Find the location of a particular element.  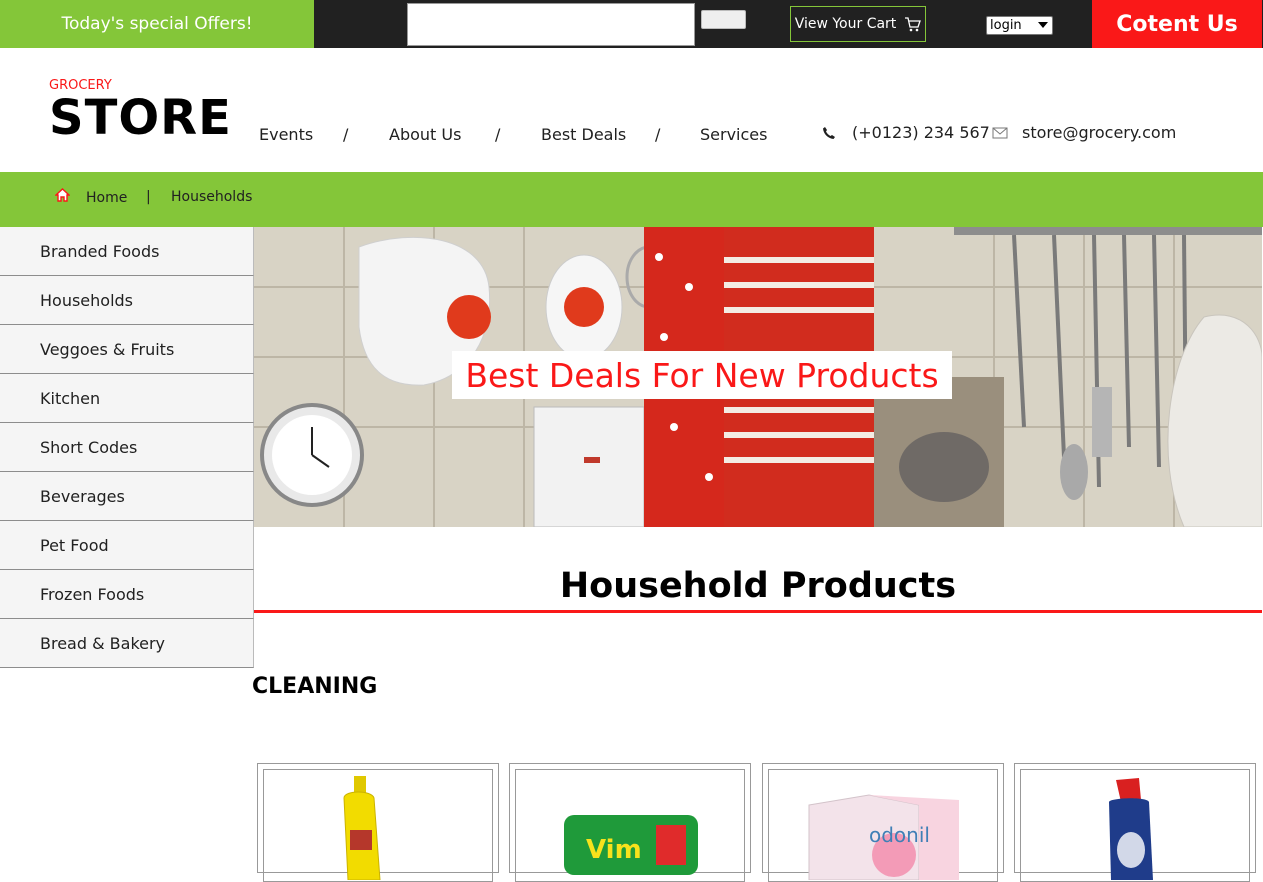

sidebar-item-pet-food: Pet Food is located at coordinates (127, 545).